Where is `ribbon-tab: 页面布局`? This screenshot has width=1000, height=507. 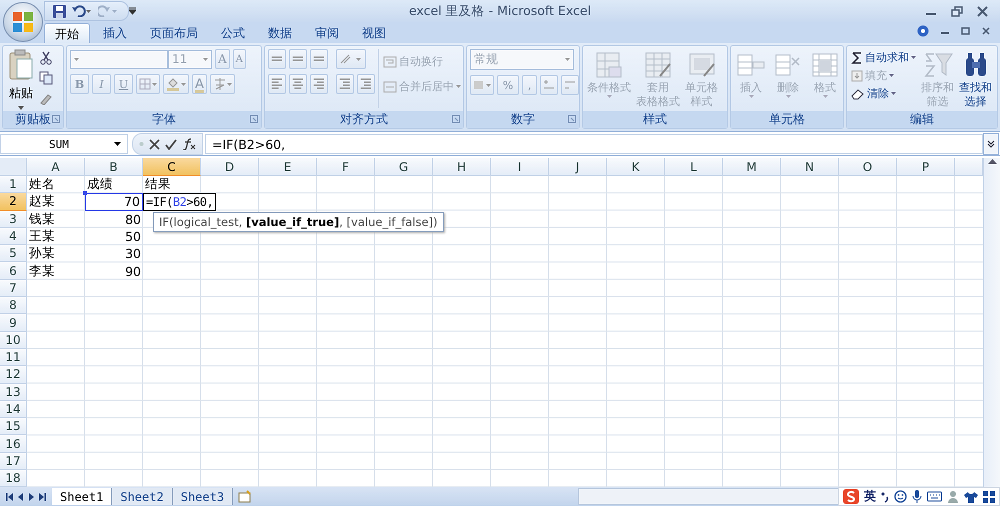
ribbon-tab: 页面布局 is located at coordinates (174, 33).